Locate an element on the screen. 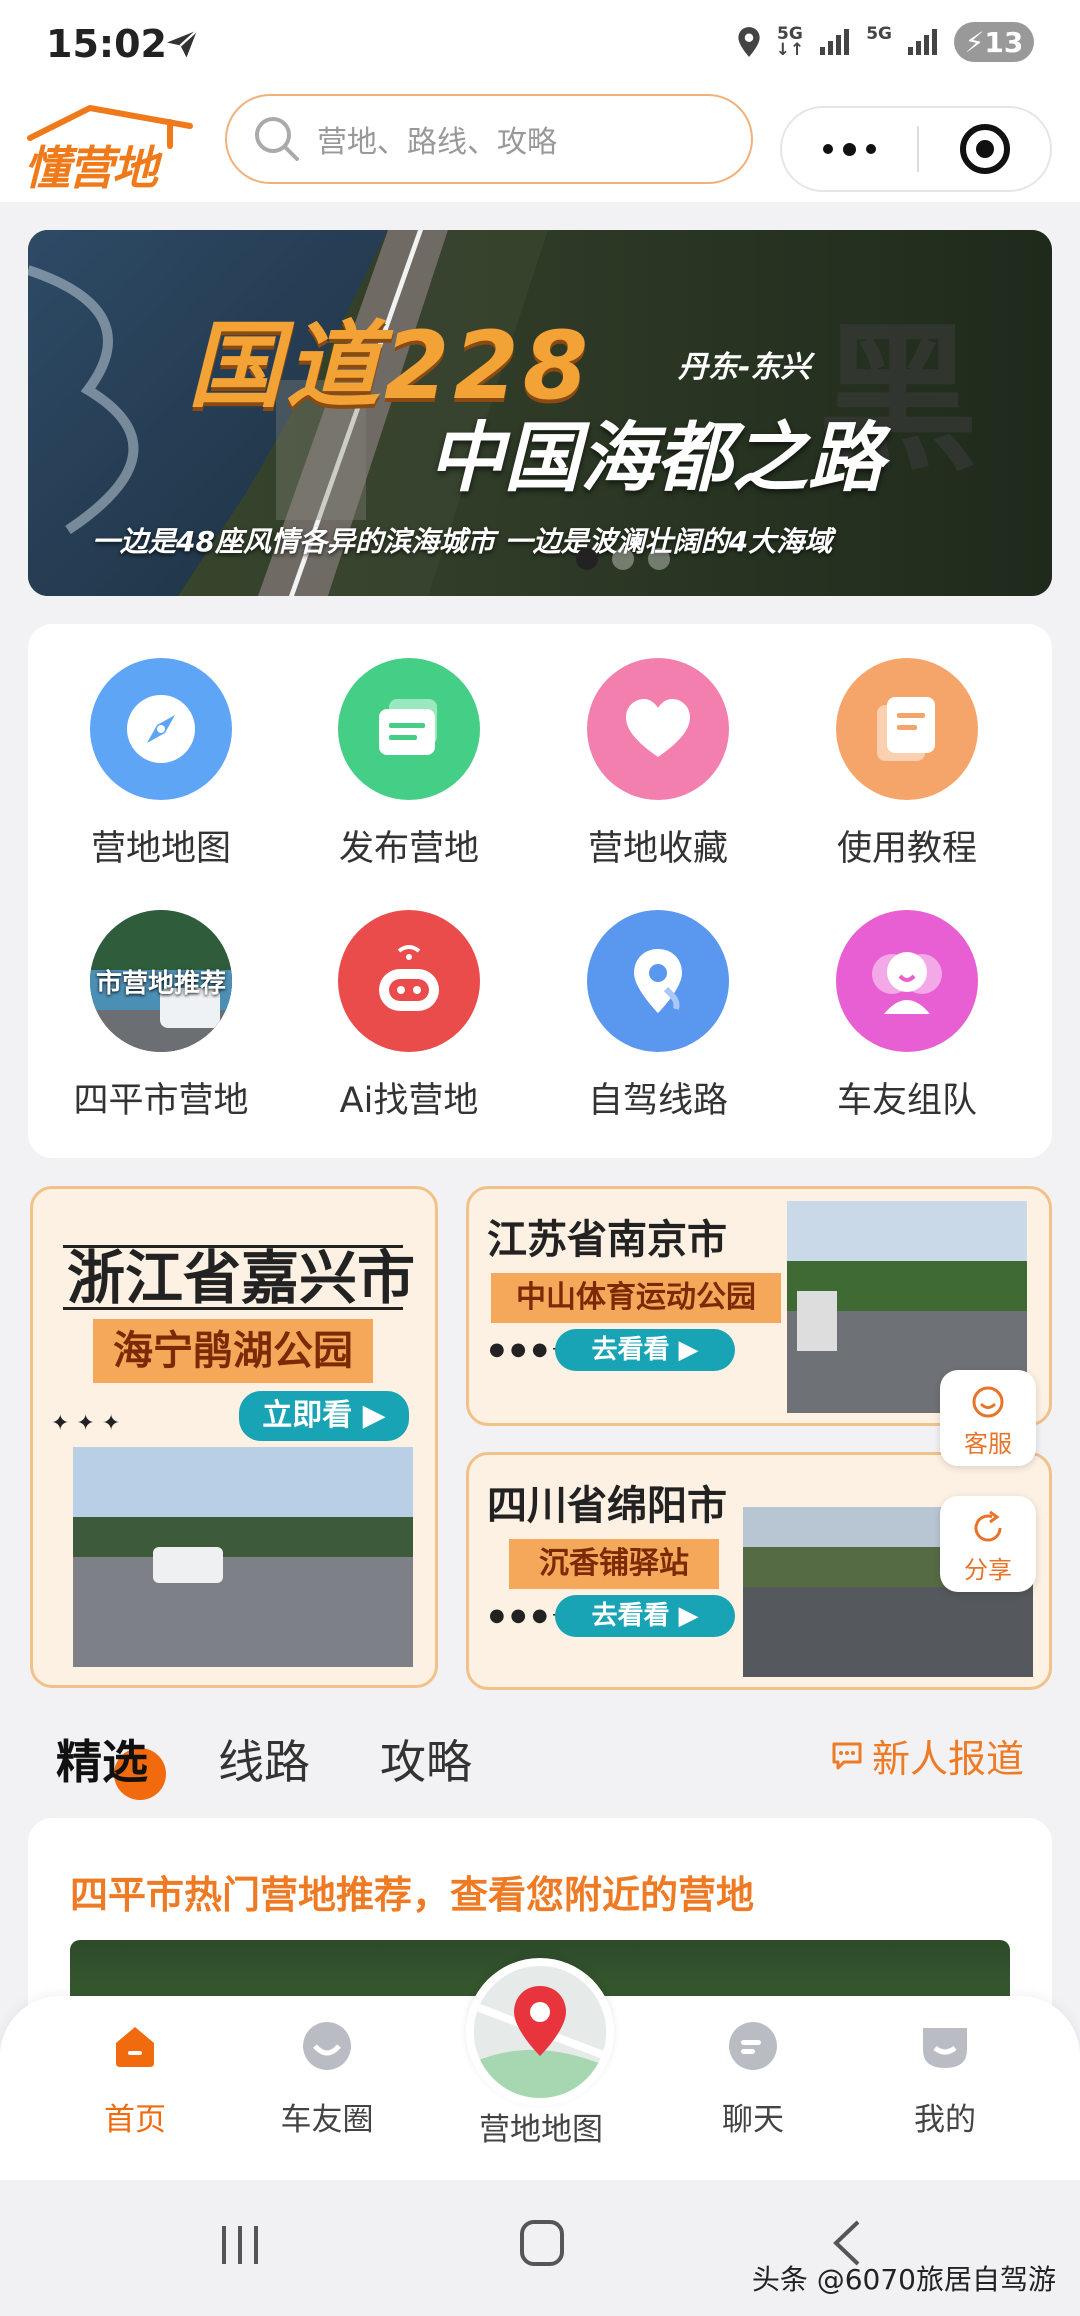 Image resolution: width=1080 pixels, height=2316 pixels. logo-text: 懂营地 is located at coordinates (91, 168).